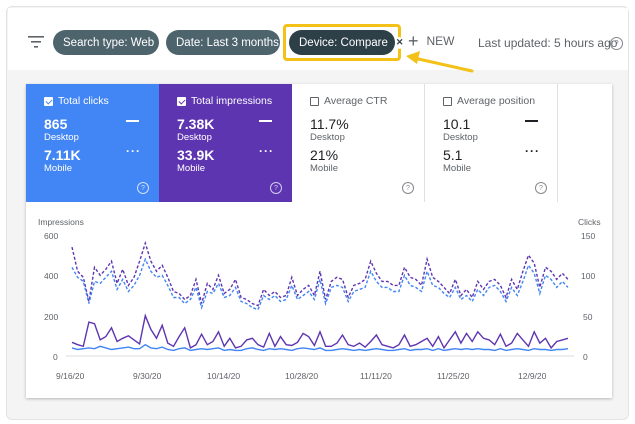  Describe the element at coordinates (399, 42) in the screenshot. I see `remove-filter-icon: ✕` at that location.